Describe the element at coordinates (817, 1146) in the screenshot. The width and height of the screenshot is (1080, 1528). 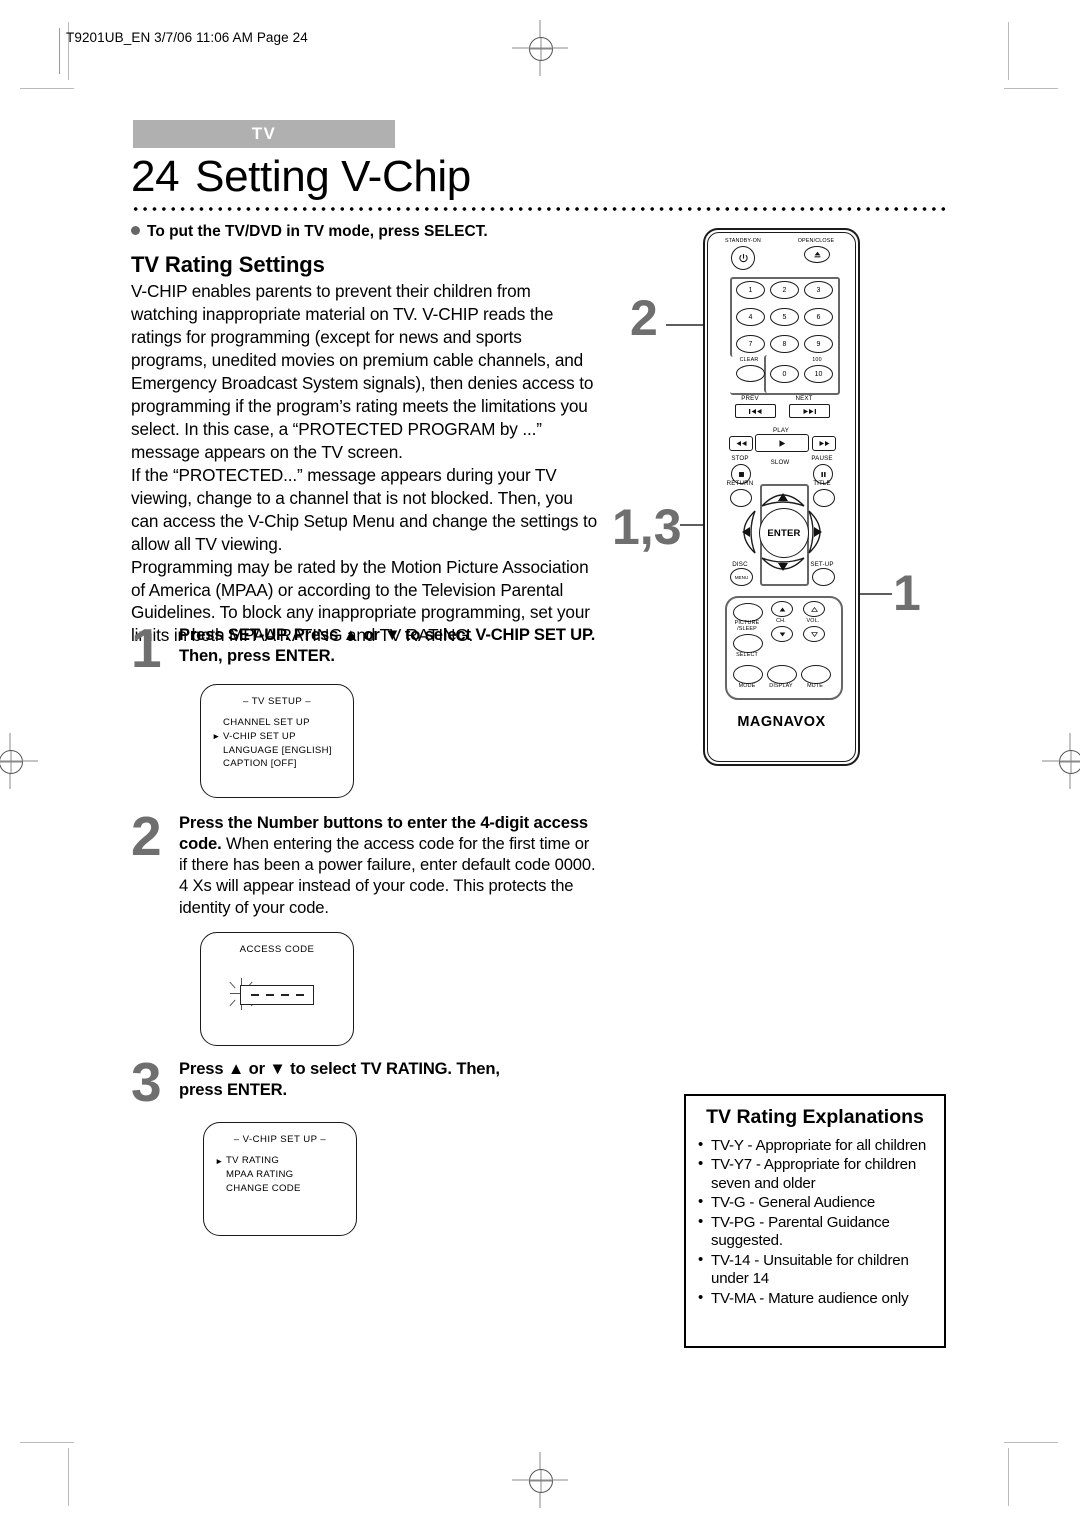
I see `explanation-item: TV-Y - Appropriate for all children` at that location.